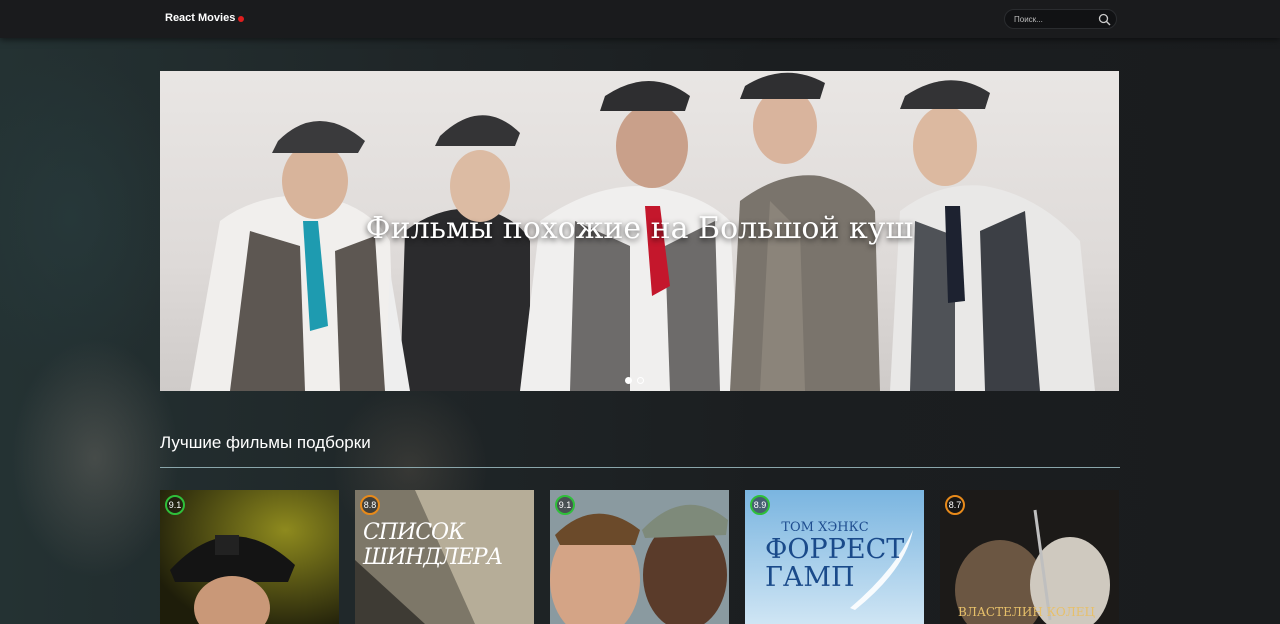 The height and width of the screenshot is (624, 1280). Describe the element at coordinates (640, 467) in the screenshot. I see `section-divider` at that location.